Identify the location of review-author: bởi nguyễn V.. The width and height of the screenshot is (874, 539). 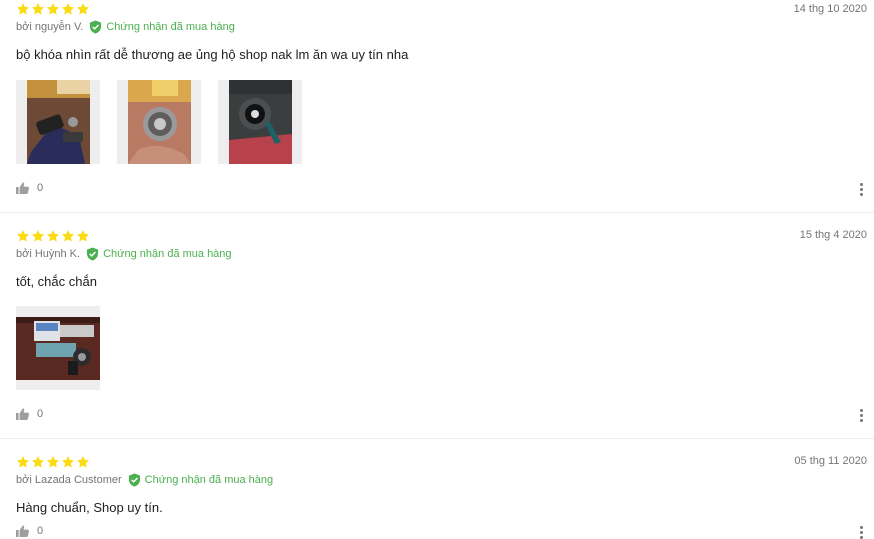
(50, 27).